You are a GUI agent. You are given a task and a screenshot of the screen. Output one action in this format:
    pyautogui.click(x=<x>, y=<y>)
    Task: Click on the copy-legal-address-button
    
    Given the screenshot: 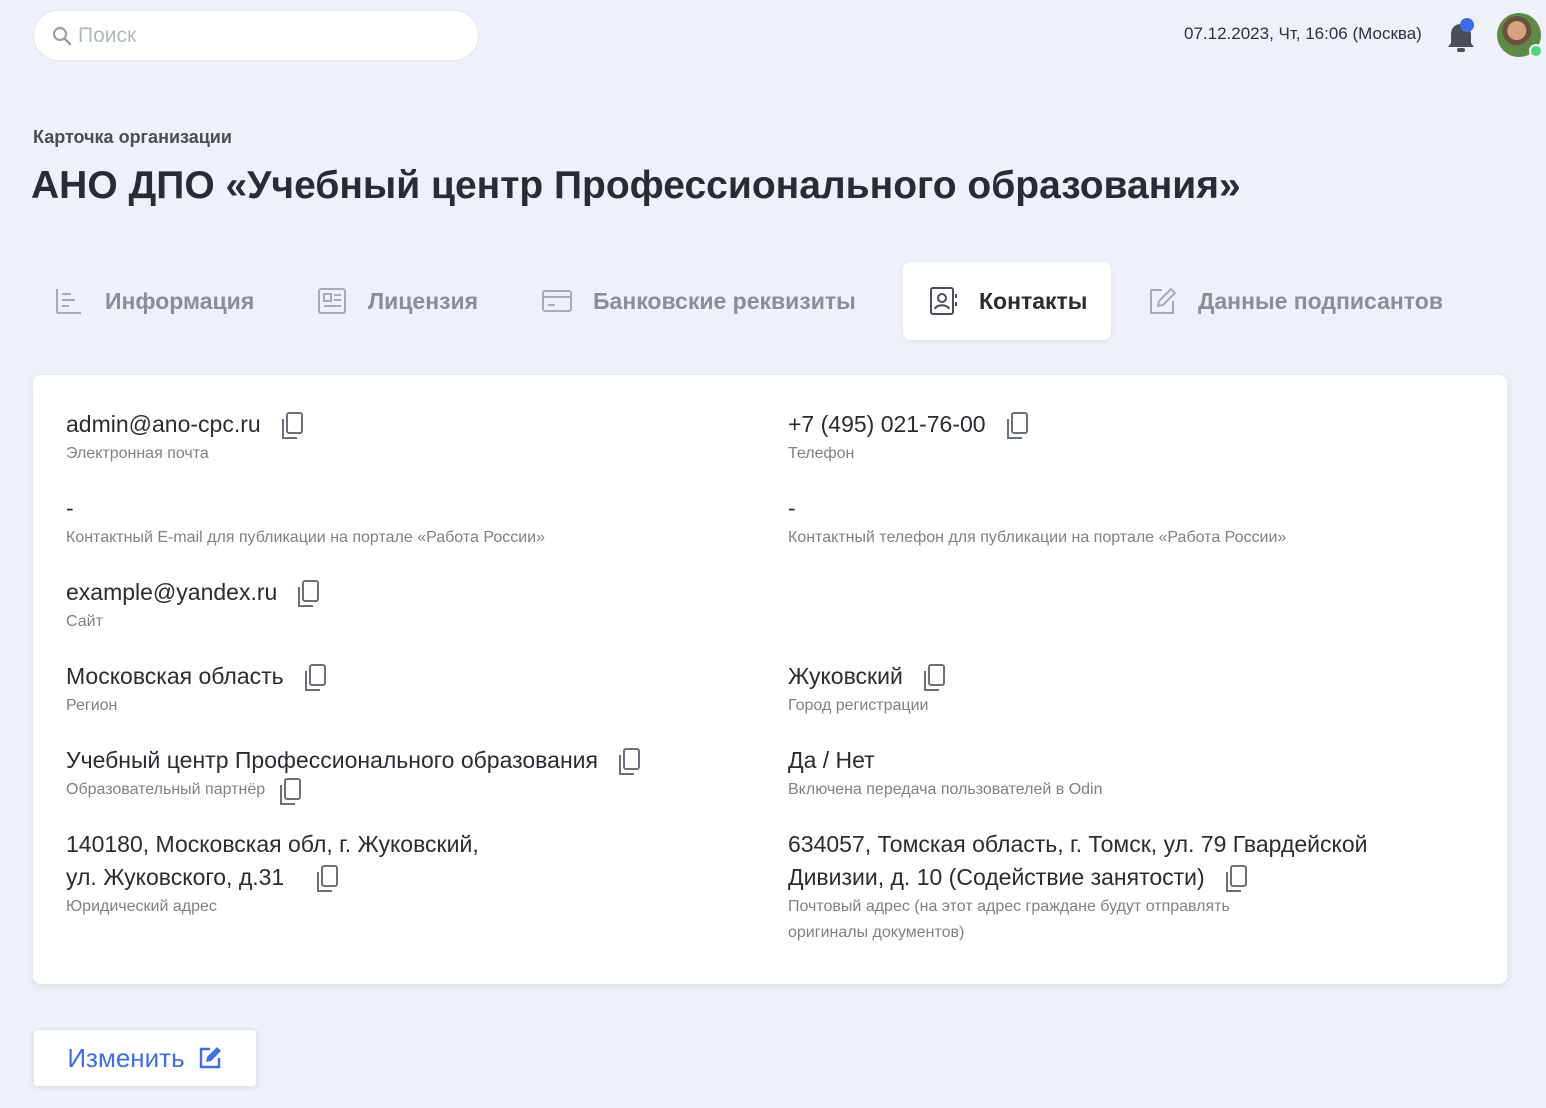 What is the action you would take?
    pyautogui.click(x=327, y=879)
    